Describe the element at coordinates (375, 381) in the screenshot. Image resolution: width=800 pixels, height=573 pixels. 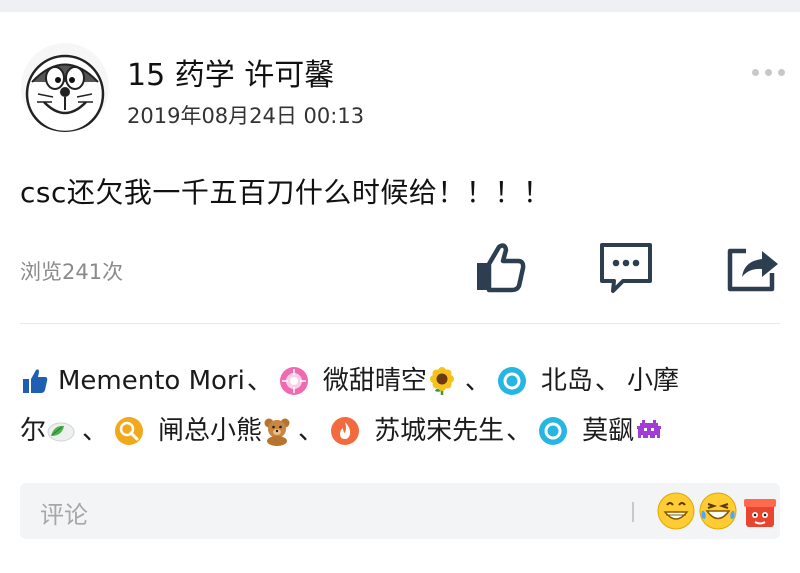
I see `liker-name: 微甜晴空` at that location.